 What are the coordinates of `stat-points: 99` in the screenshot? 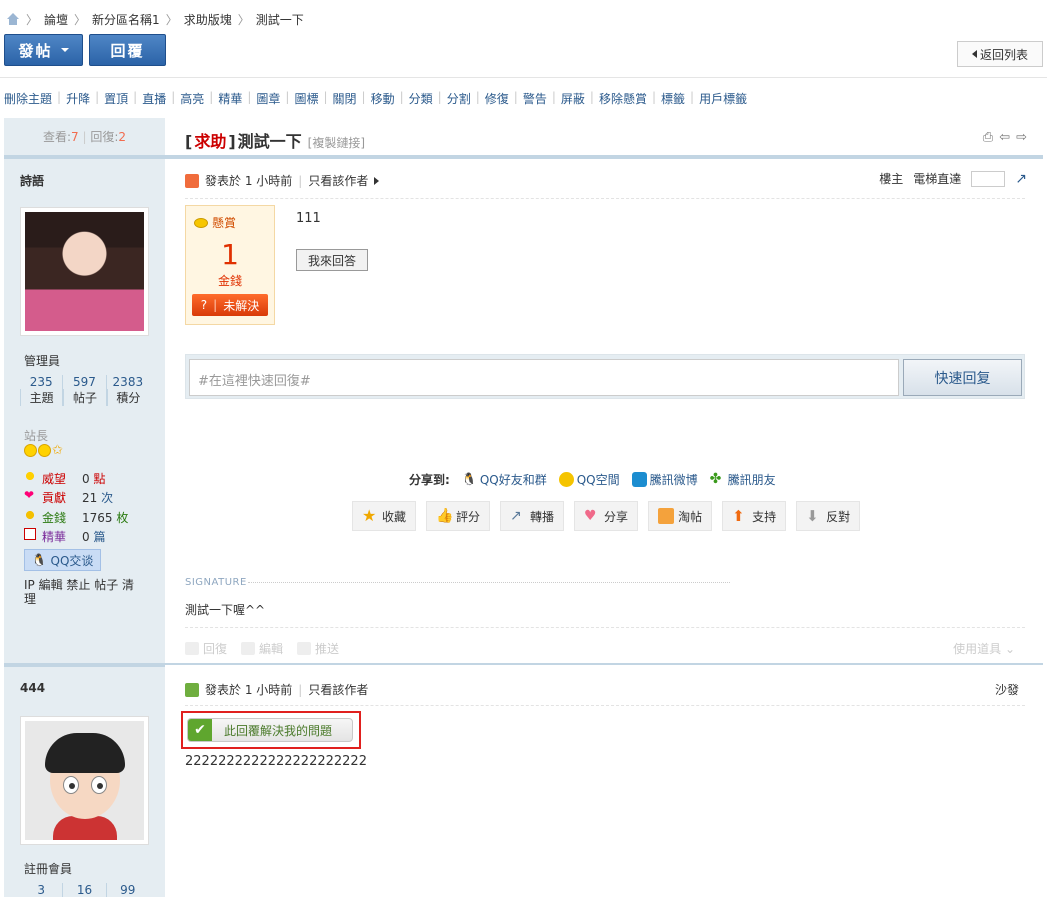 It's located at (127, 890).